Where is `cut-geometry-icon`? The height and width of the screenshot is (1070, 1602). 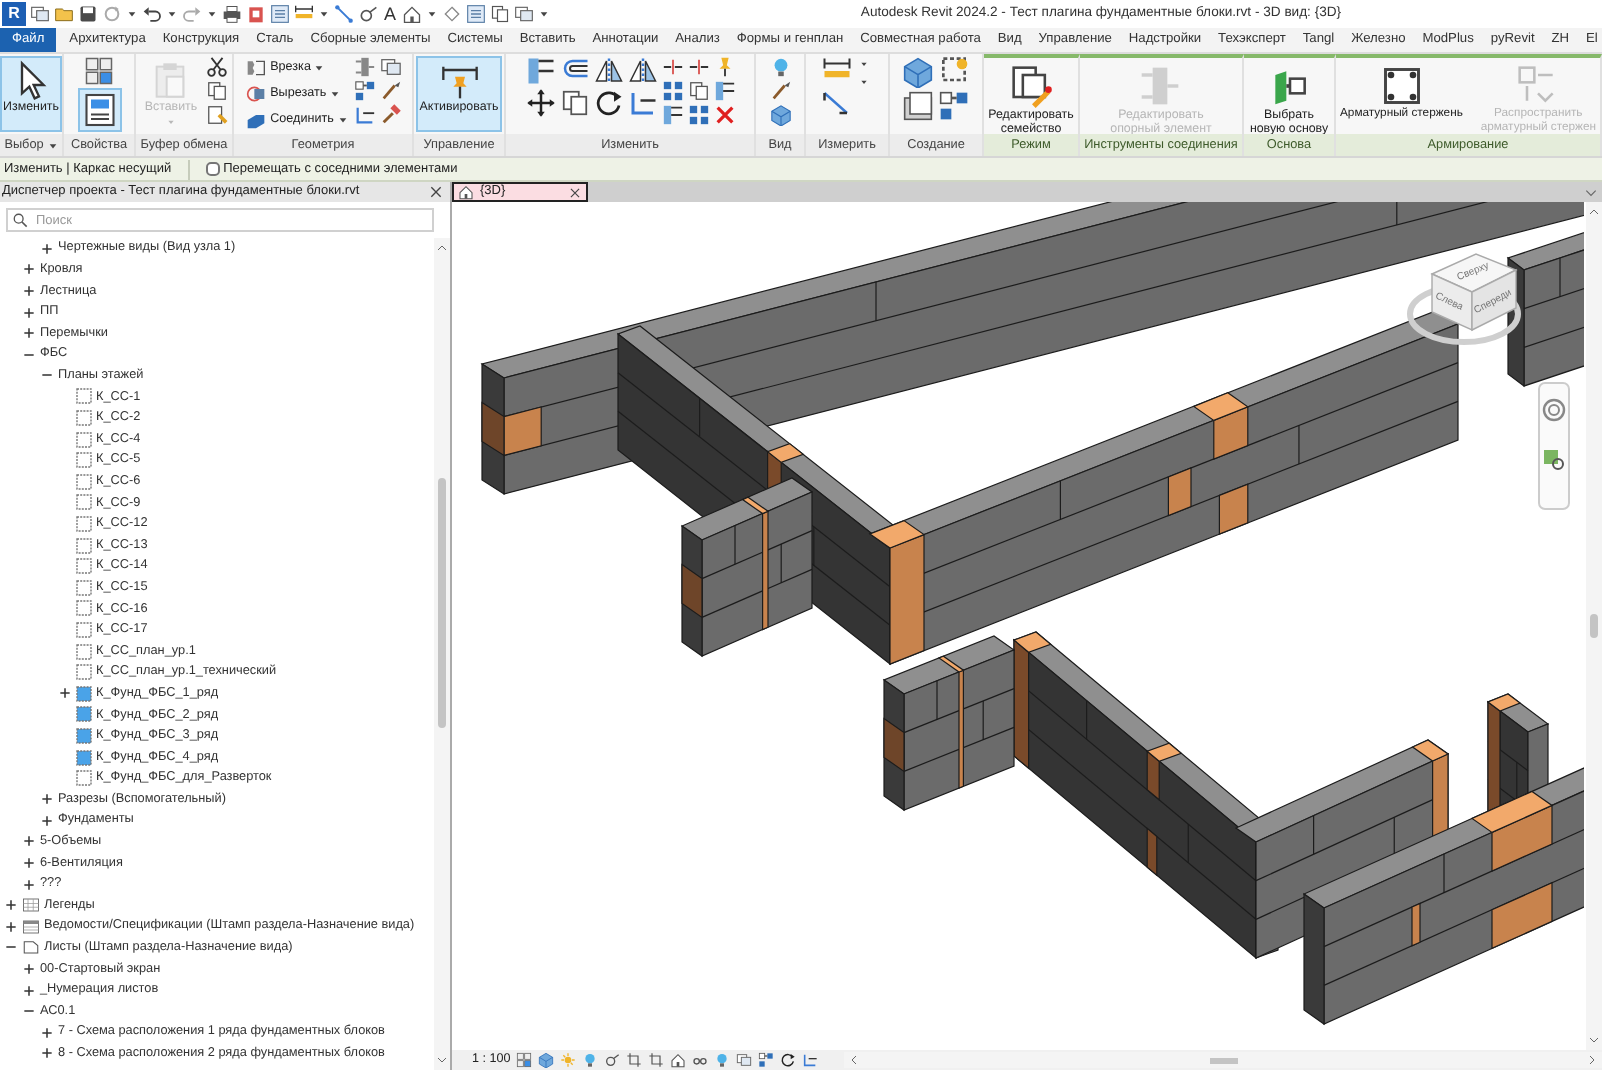 cut-geometry-icon is located at coordinates (256, 94).